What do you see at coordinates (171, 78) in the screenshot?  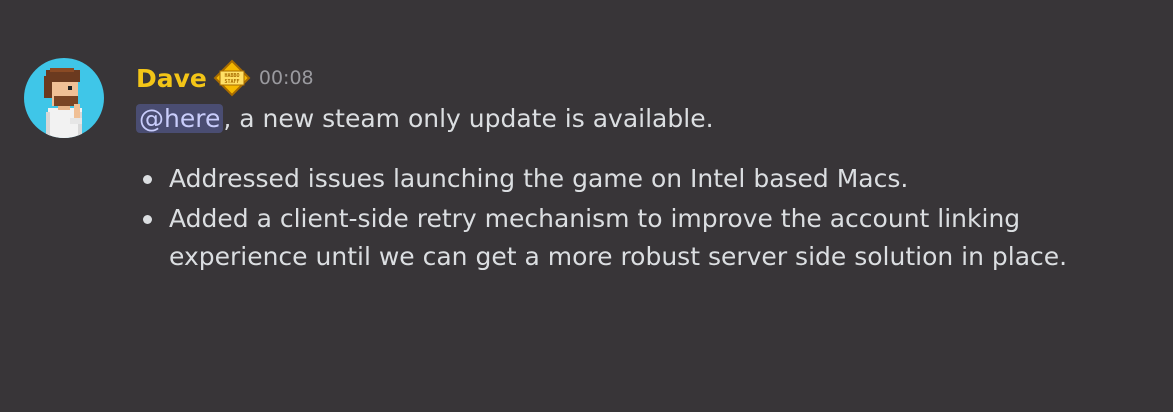 I see `username: Dave` at bounding box center [171, 78].